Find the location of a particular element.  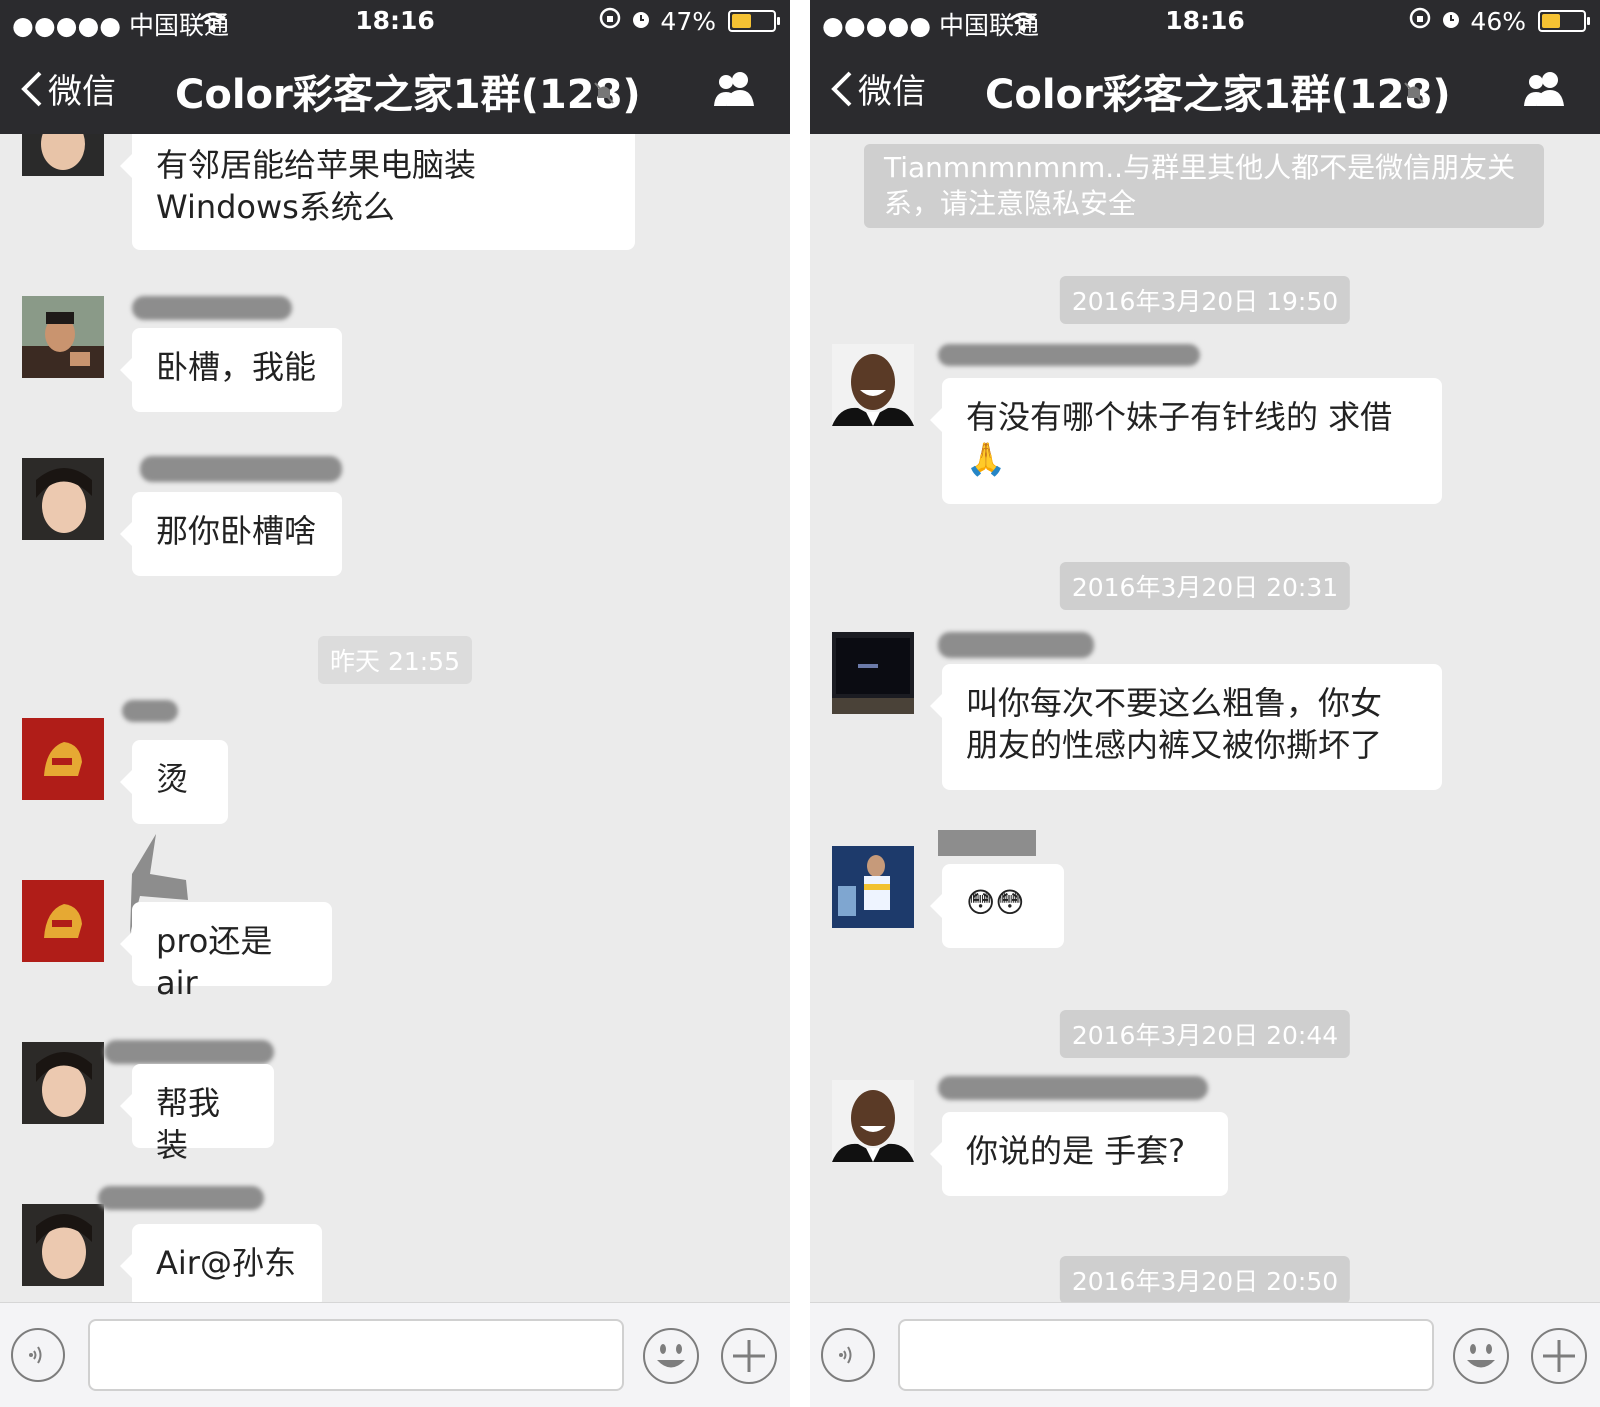

message-bubble: pro还是air is located at coordinates (226, 952).